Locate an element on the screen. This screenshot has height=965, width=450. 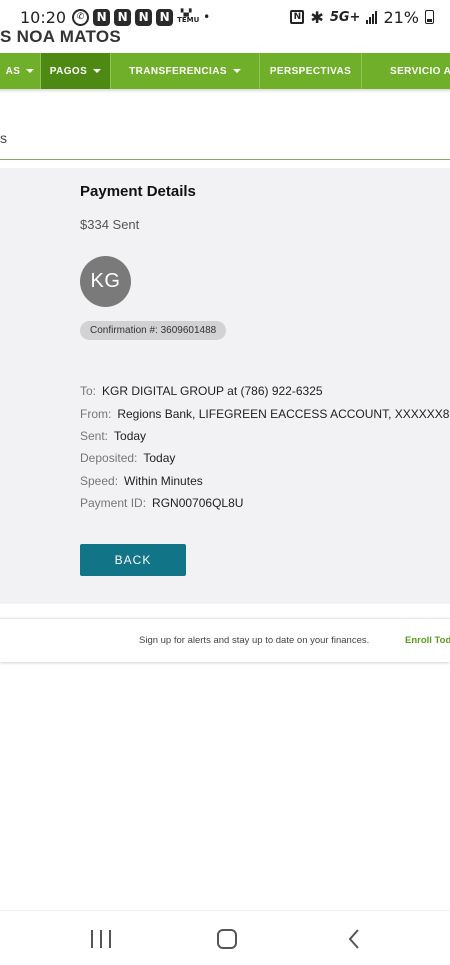
enroll-link: Enroll Toda is located at coordinates (427, 640).